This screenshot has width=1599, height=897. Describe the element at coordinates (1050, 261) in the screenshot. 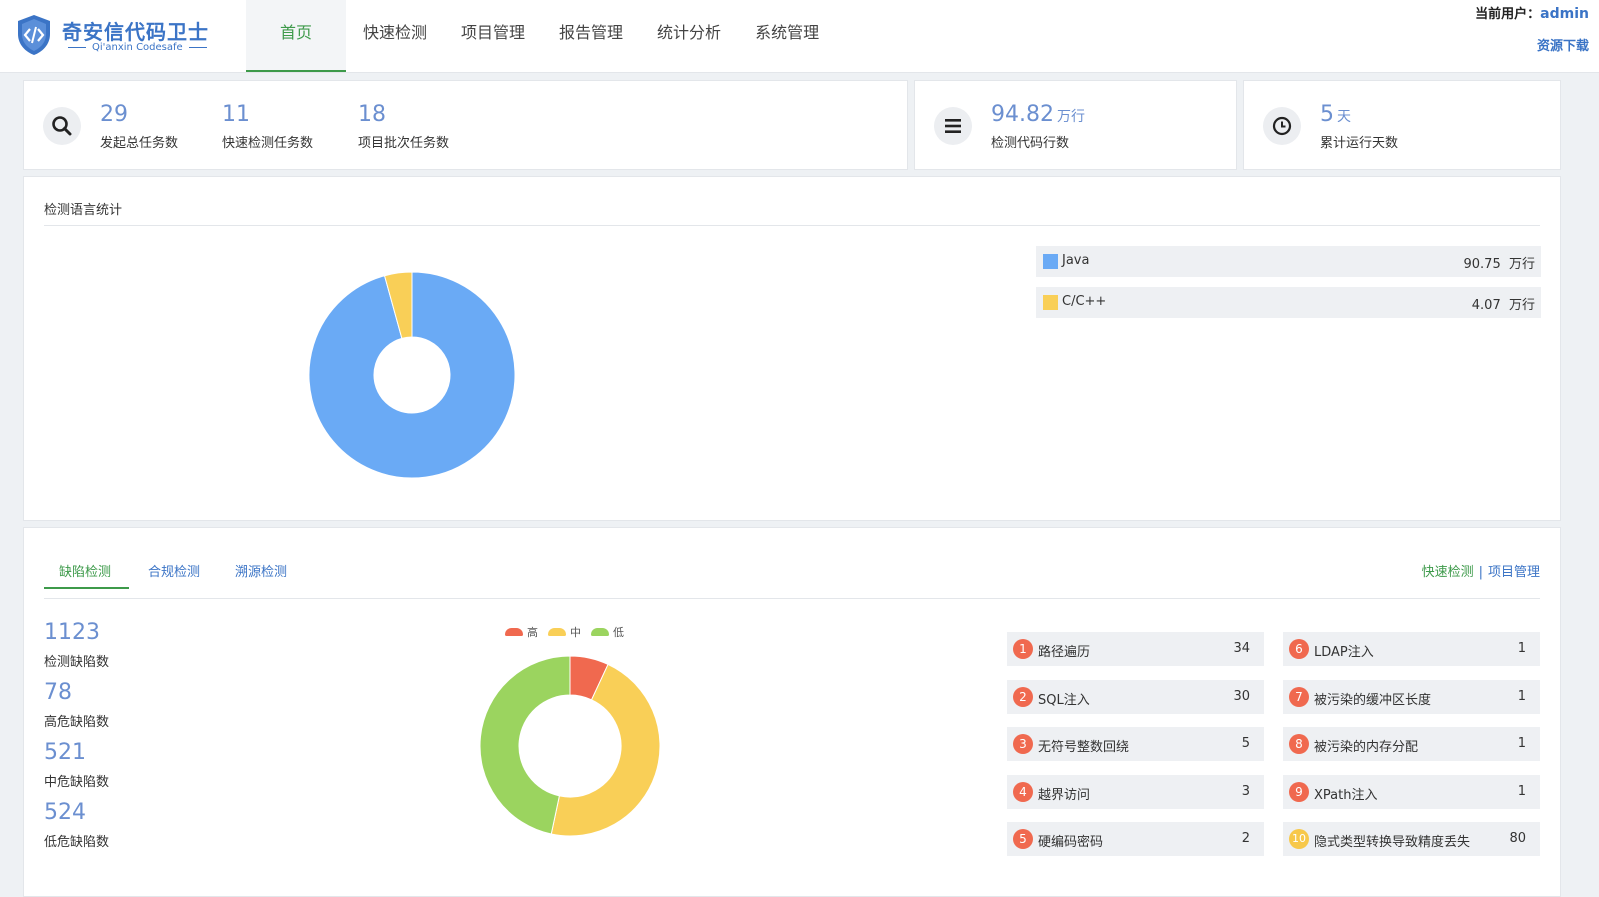

I see `java-swatch` at that location.